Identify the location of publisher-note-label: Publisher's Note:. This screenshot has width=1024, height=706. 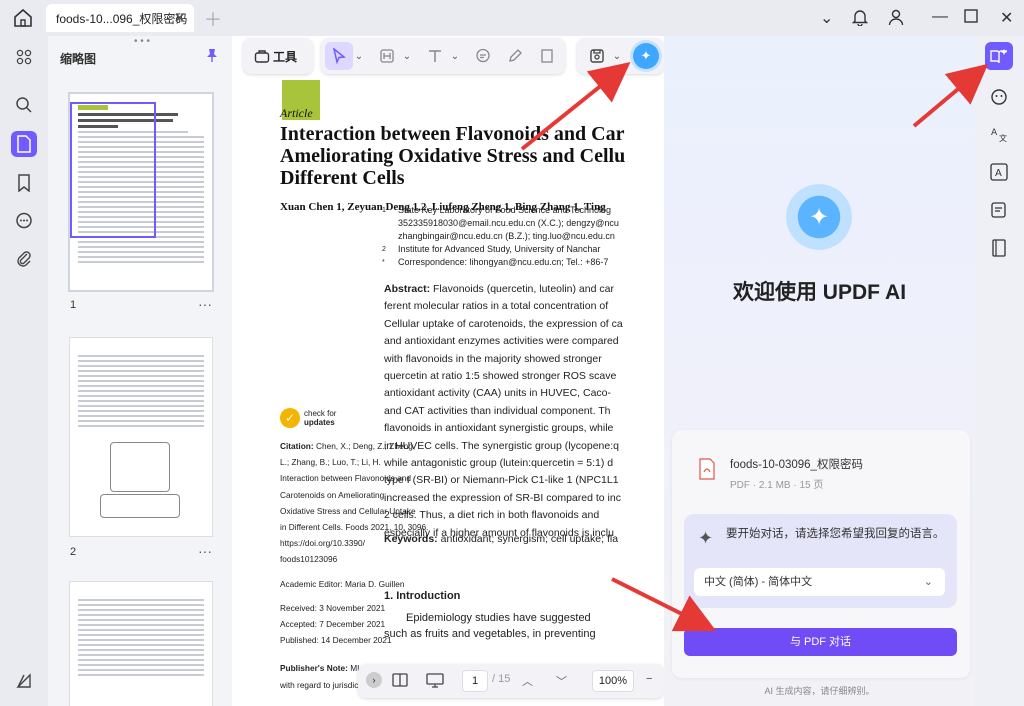
(314, 668).